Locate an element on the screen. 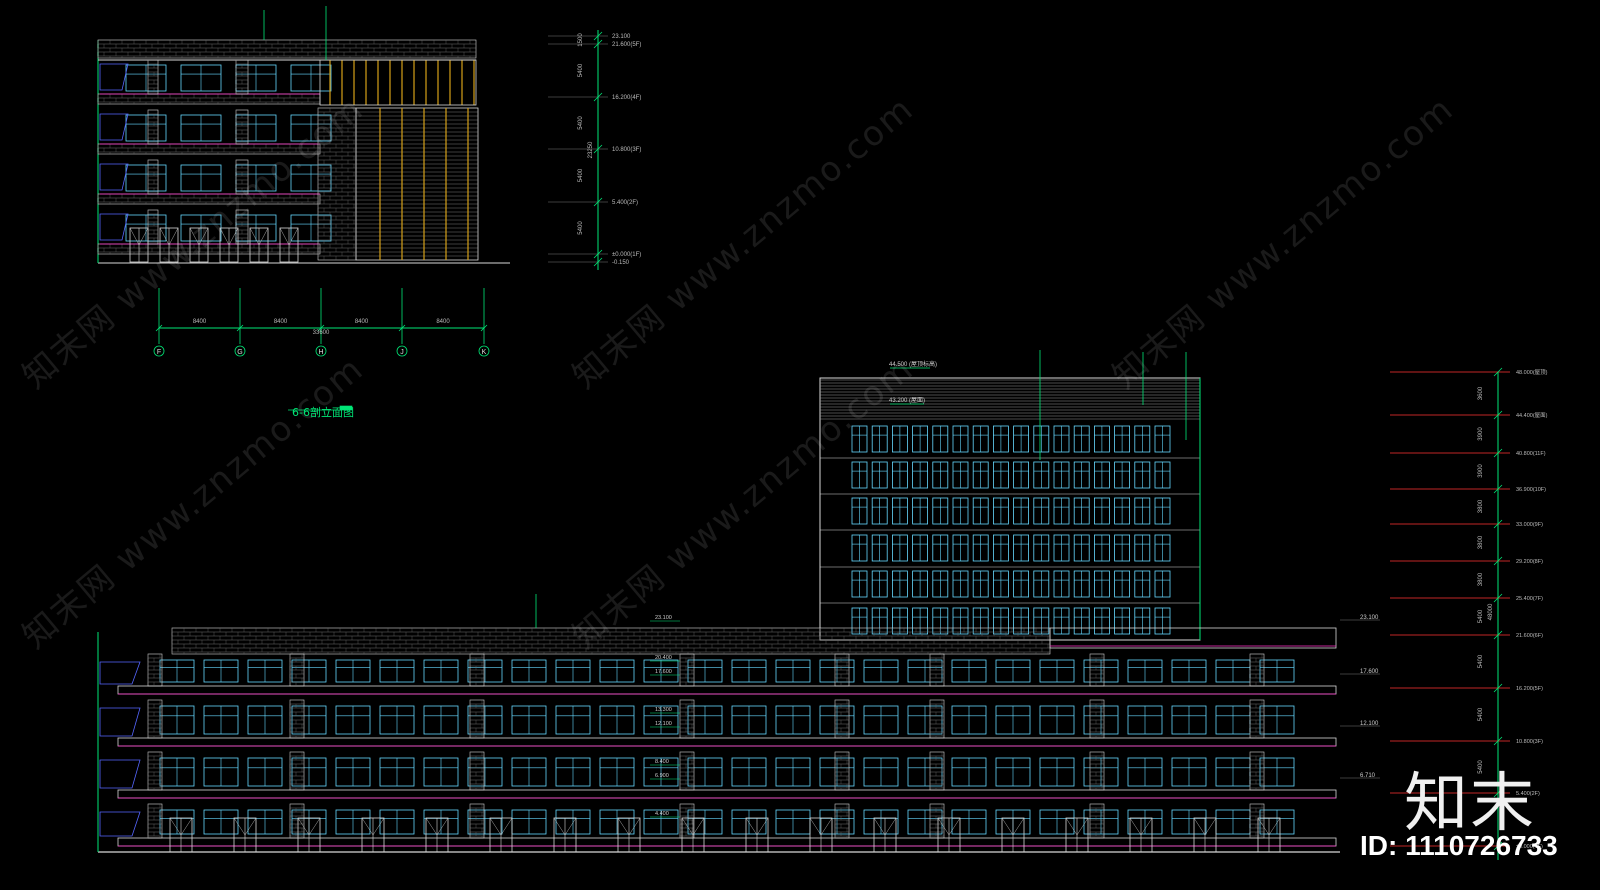 The width and height of the screenshot is (1600, 890). axis-label: F is located at coordinates (159, 352).